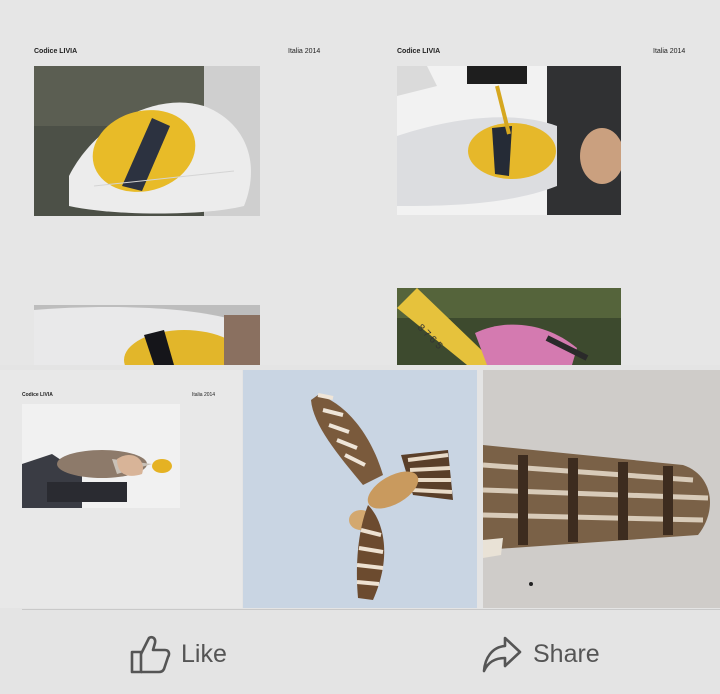 The width and height of the screenshot is (720, 694). What do you see at coordinates (56, 51) in the screenshot?
I see `doc-title-left: Codice LIVIA` at bounding box center [56, 51].